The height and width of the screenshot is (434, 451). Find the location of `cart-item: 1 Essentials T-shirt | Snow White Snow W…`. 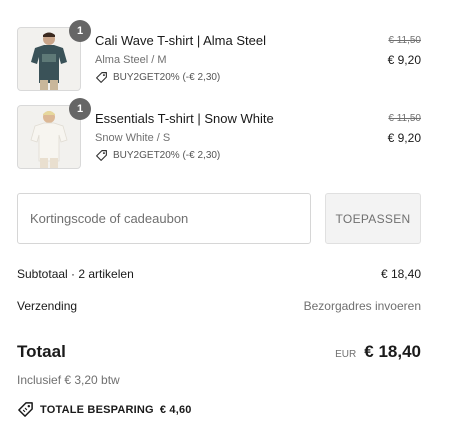

cart-item: 1 Essentials T-shirt | Snow White Snow W… is located at coordinates (219, 133).